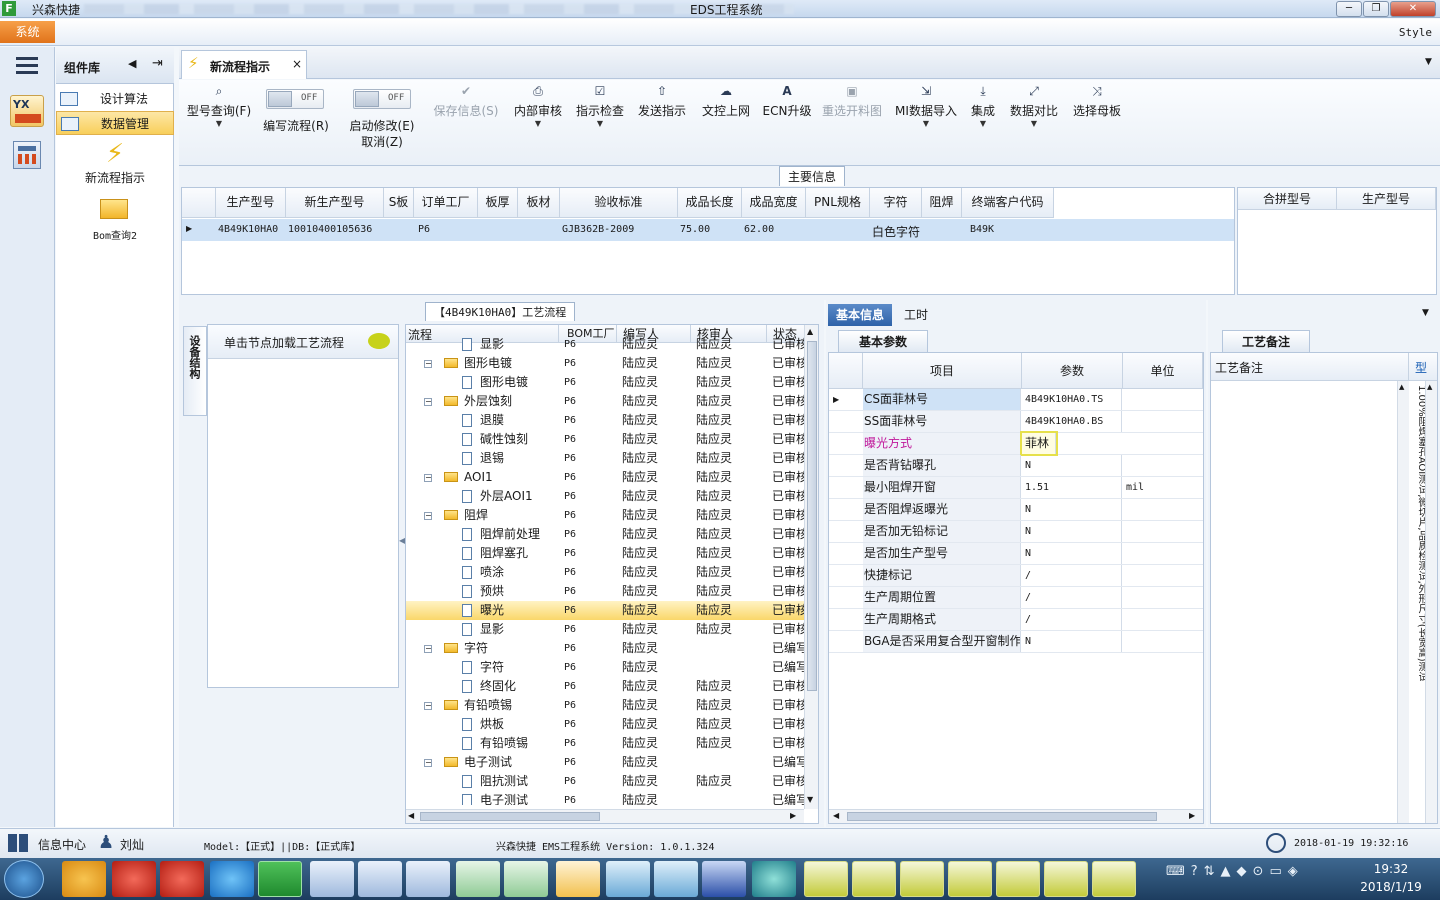  Describe the element at coordinates (1016, 598) in the screenshot. I see `param-row: 生产周期位置 /` at that location.